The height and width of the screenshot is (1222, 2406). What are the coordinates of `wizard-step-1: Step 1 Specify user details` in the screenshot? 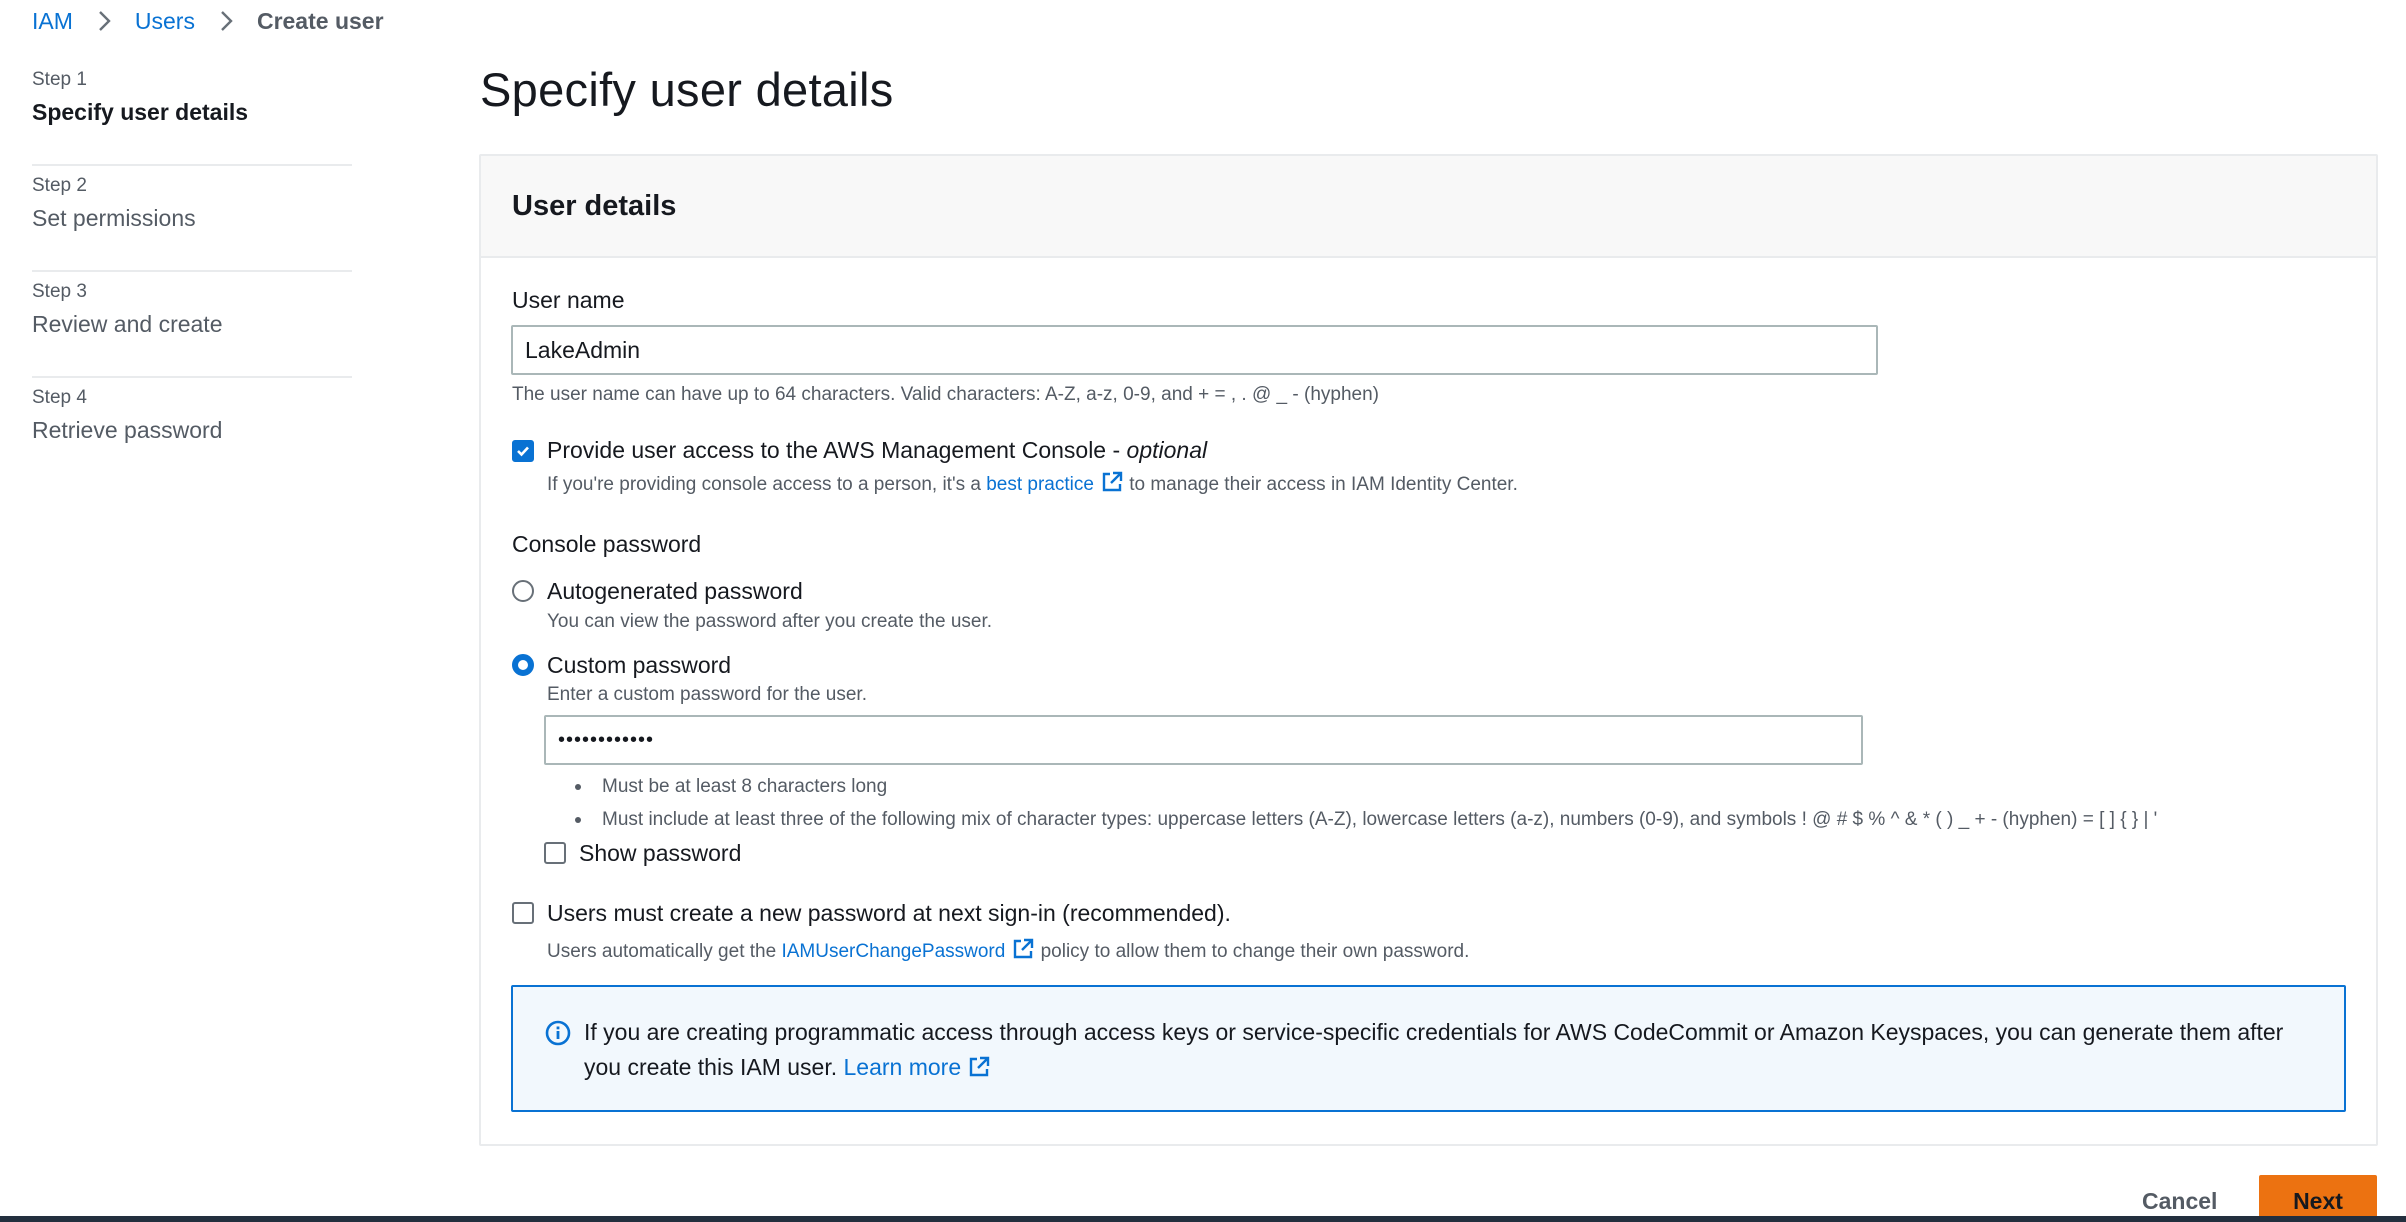 It's located at (192, 113).